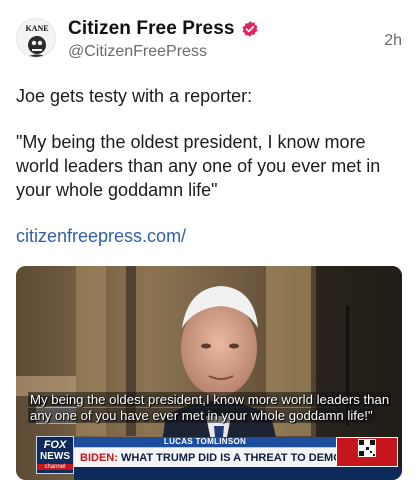 This screenshot has width=418, height=500. I want to click on fox-news-logo: FOX NEWS channel, so click(55, 455).